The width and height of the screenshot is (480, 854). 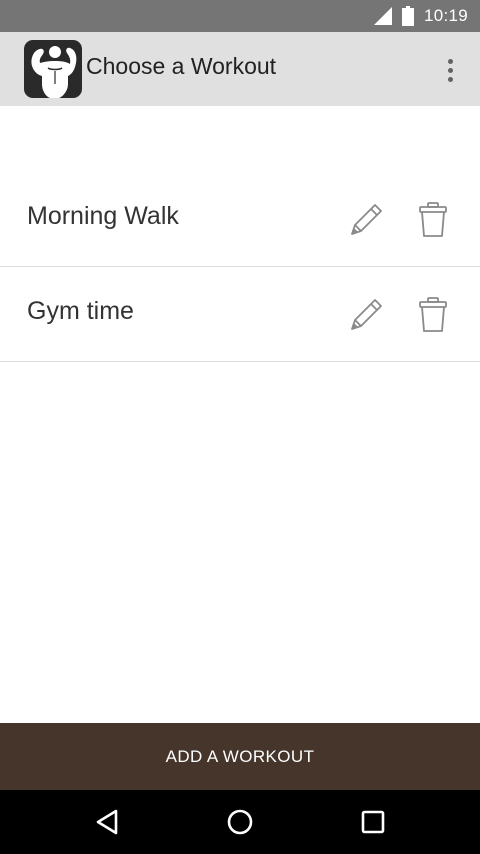 I want to click on app-bar: Choose a Workout, so click(x=240, y=69).